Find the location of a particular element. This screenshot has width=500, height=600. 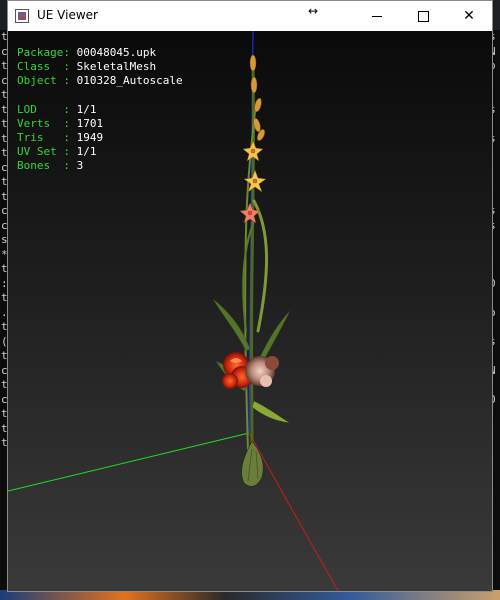

uvset-label: UV Set : is located at coordinates (43, 152).